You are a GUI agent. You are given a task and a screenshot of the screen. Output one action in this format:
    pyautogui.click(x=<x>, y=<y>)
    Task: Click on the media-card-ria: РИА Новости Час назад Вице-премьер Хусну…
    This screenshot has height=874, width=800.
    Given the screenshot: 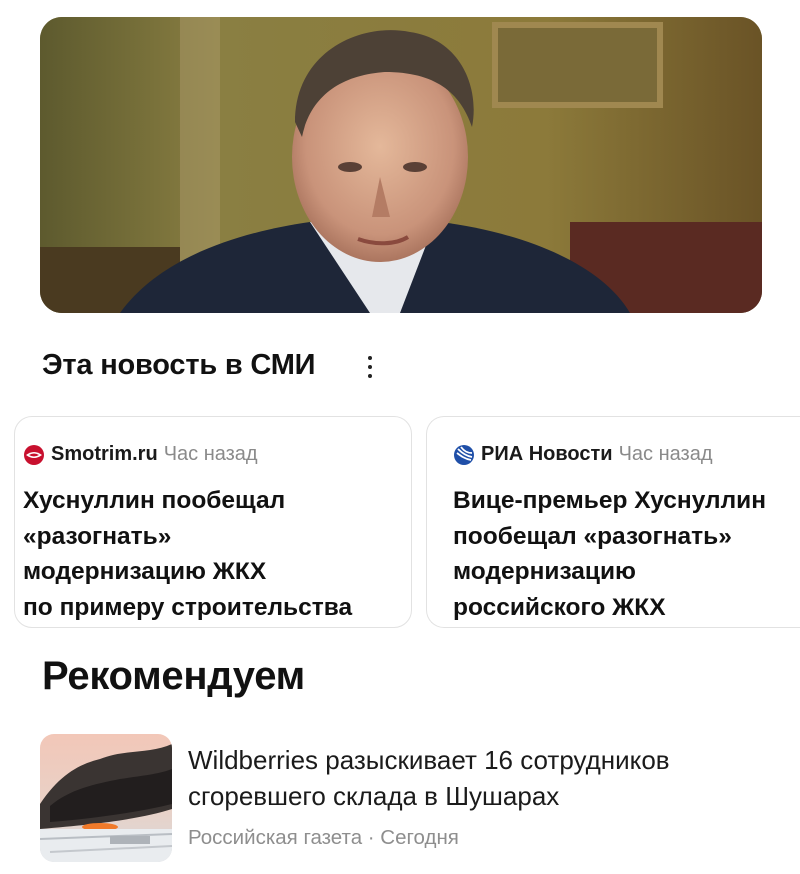 What is the action you would take?
    pyautogui.click(x=613, y=522)
    